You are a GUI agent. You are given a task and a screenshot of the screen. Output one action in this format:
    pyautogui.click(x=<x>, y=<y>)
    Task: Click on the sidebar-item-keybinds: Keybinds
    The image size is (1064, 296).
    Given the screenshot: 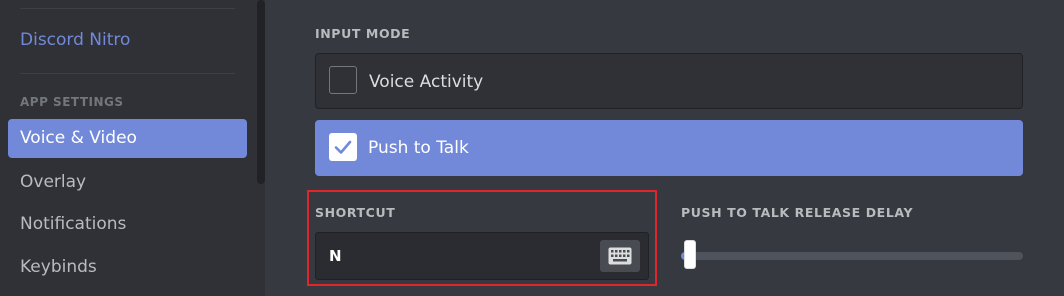 What is the action you would take?
    pyautogui.click(x=127, y=267)
    